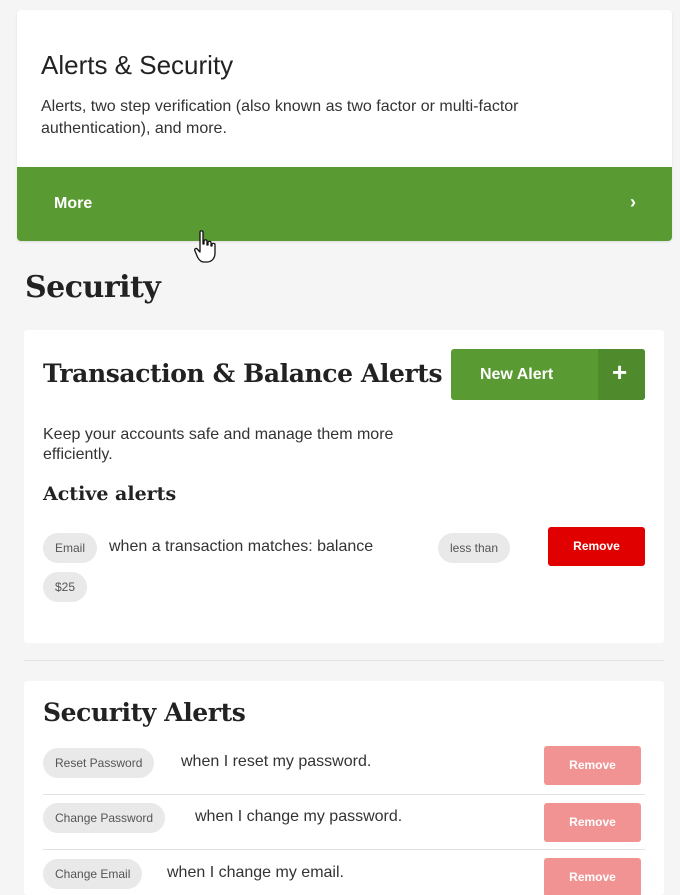 This screenshot has height=895, width=680. I want to click on reset-password-text: when I reset my password., so click(276, 761).